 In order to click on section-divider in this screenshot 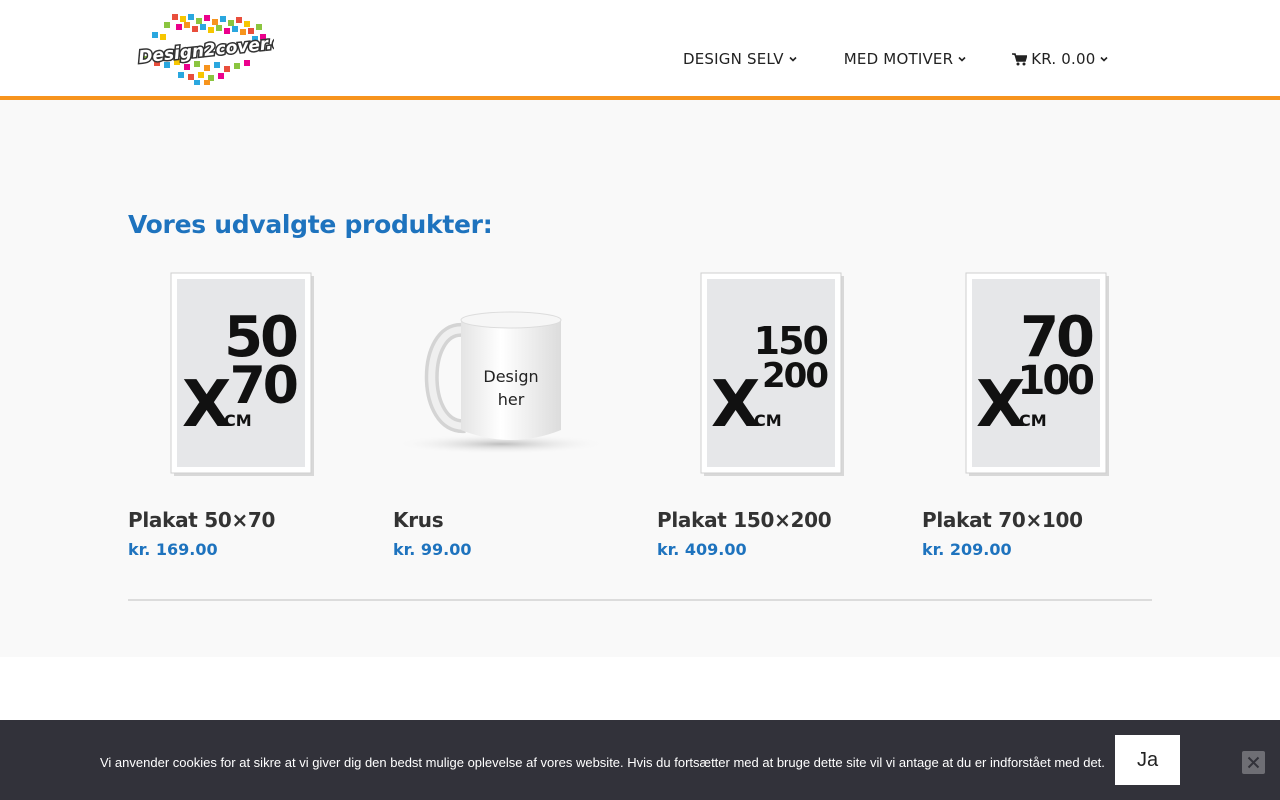, I will do `click(640, 600)`.